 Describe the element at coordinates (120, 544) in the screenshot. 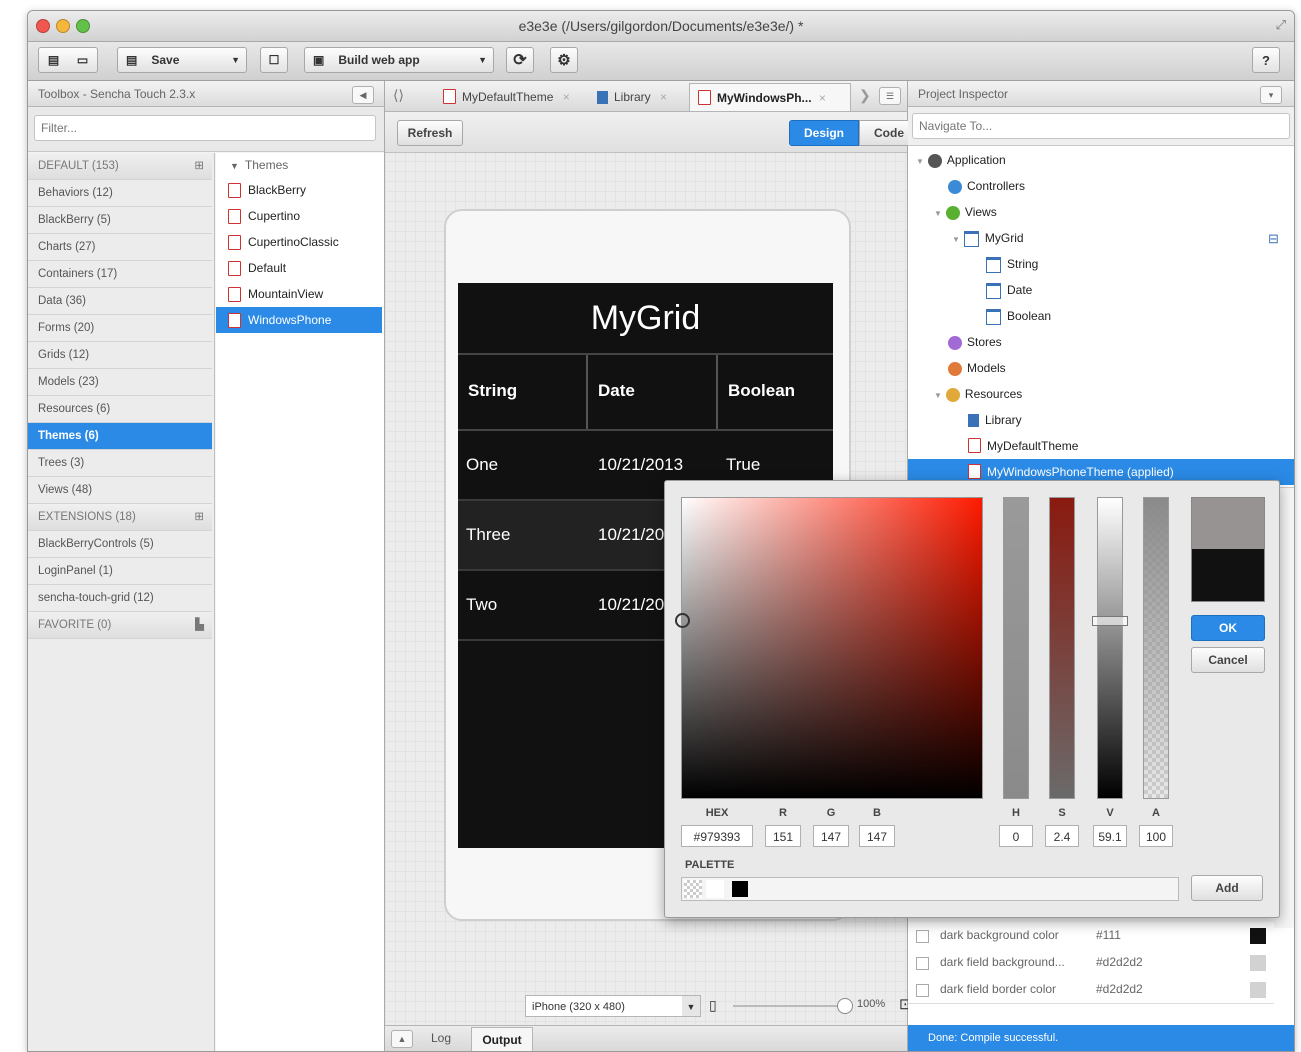

I see `category-item: BlackBerryControls (5)` at that location.